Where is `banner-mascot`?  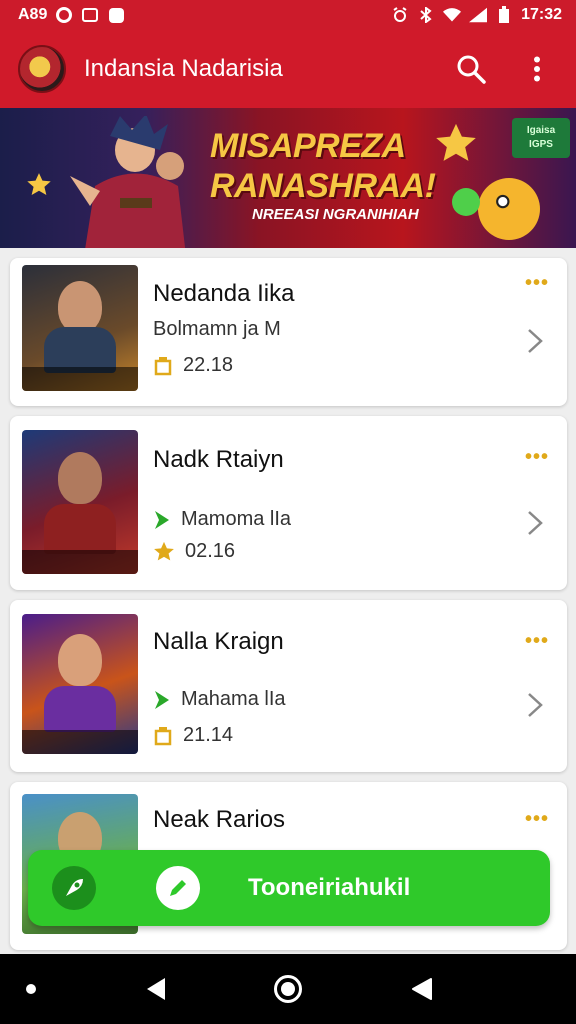
banner-mascot is located at coordinates (509, 209).